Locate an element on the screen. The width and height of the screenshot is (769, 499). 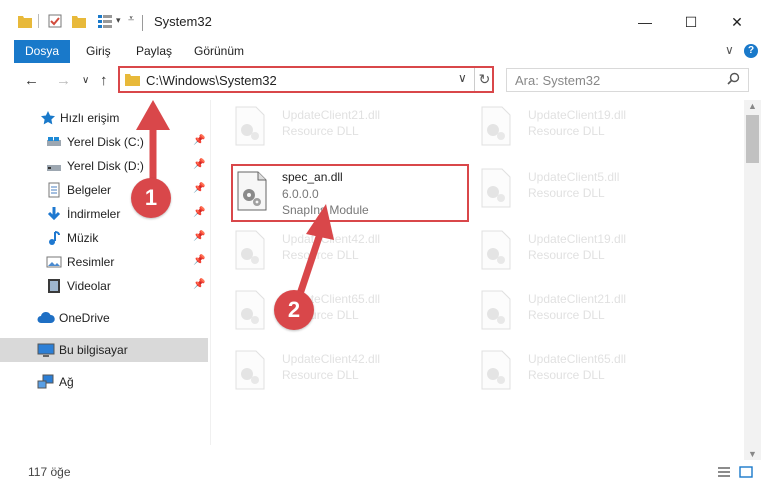
sidebar-item-music: Müzik 📌 is located at coordinates (104, 238).